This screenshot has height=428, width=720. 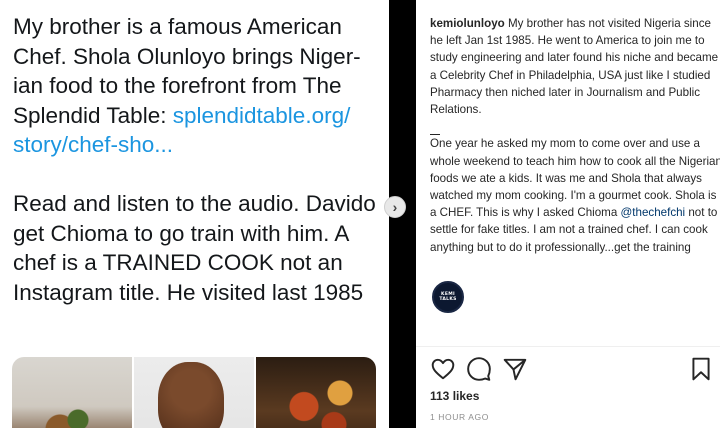 What do you see at coordinates (467, 23) in the screenshot?
I see `caption-username: kemiolunloyo` at bounding box center [467, 23].